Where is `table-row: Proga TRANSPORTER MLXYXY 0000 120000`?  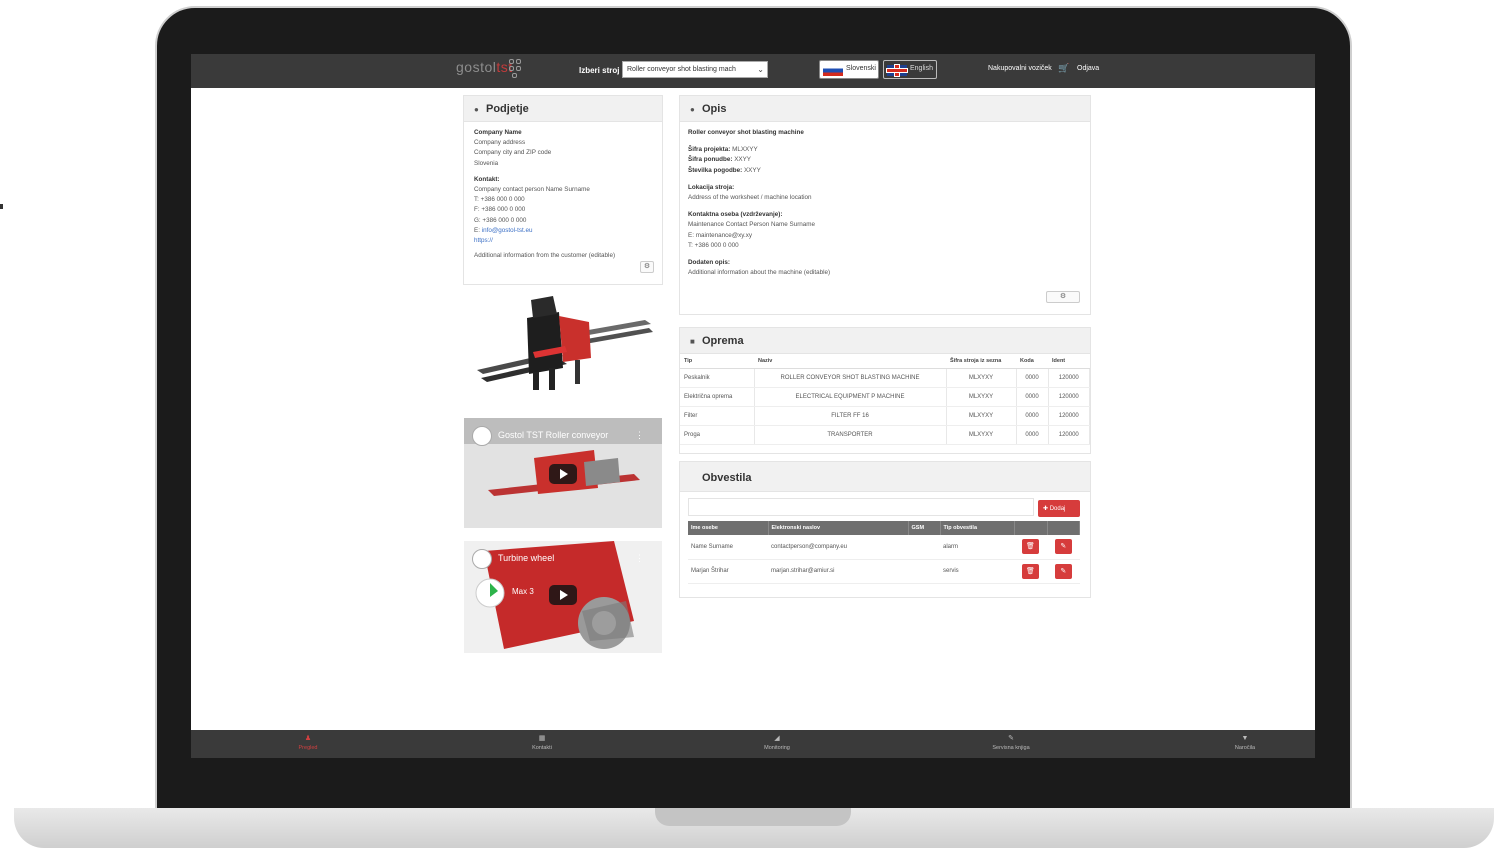
table-row: Proga TRANSPORTER MLXYXY 0000 120000 is located at coordinates (885, 435).